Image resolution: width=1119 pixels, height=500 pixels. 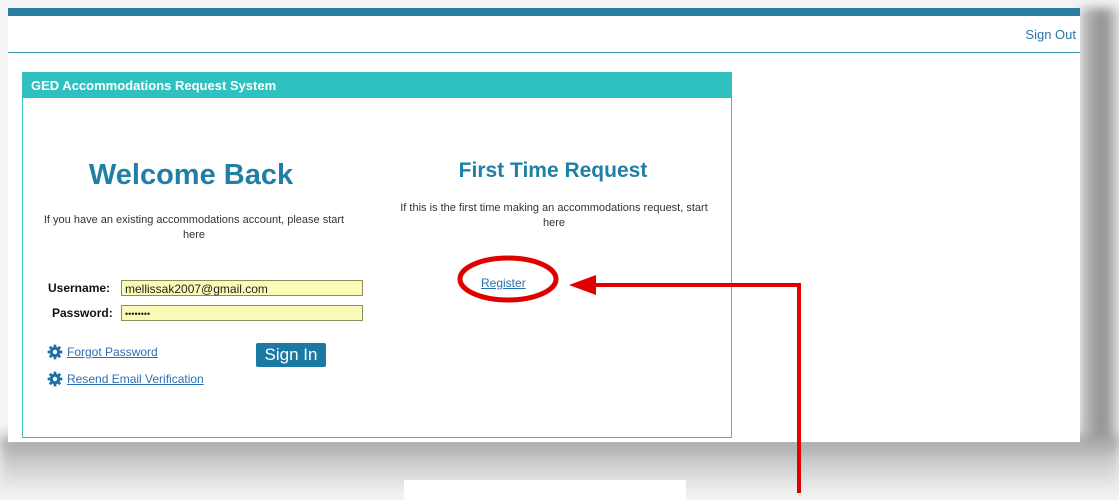 I want to click on sign-out-link: Sign Out, so click(x=1050, y=34).